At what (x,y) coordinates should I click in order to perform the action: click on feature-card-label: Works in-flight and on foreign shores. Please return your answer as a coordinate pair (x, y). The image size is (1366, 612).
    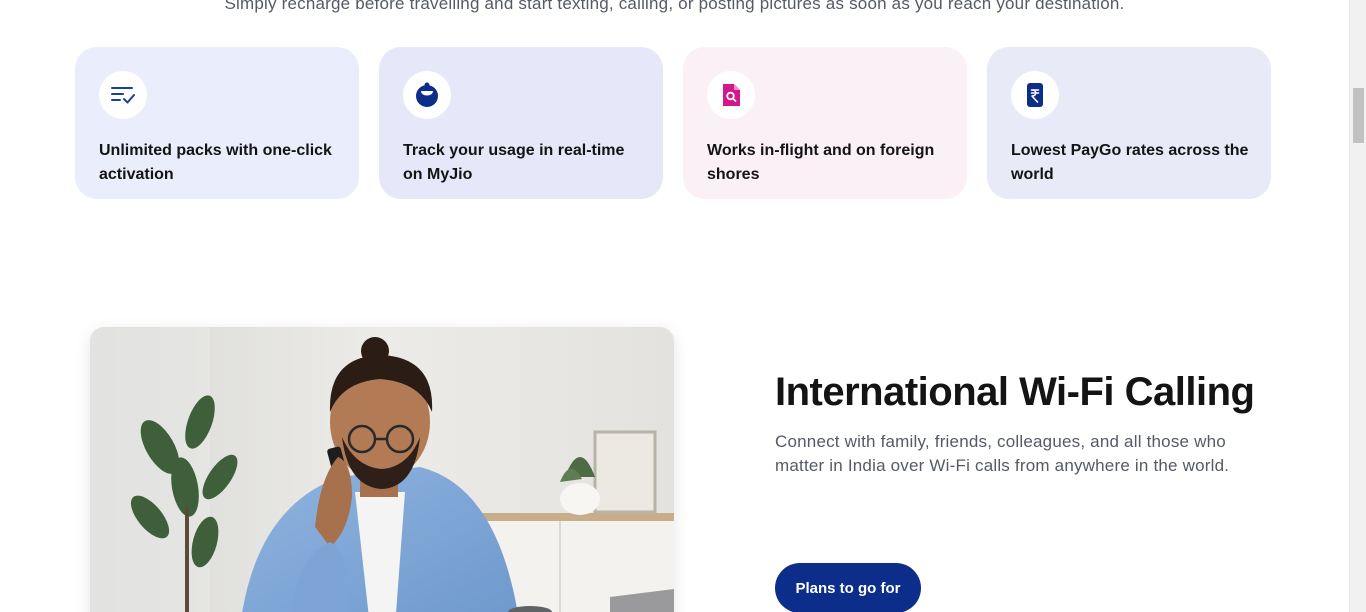
    Looking at the image, I should click on (821, 162).